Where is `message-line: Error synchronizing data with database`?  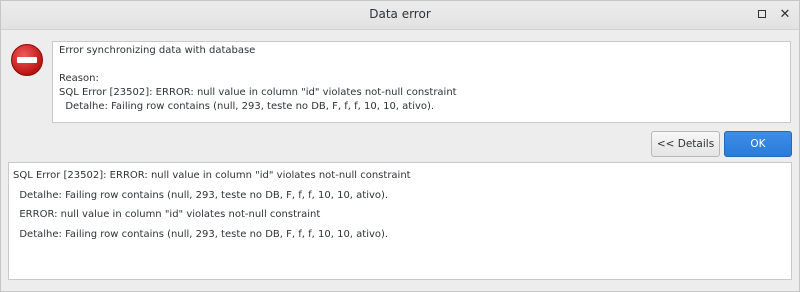
message-line: Error synchronizing data with database is located at coordinates (157, 50).